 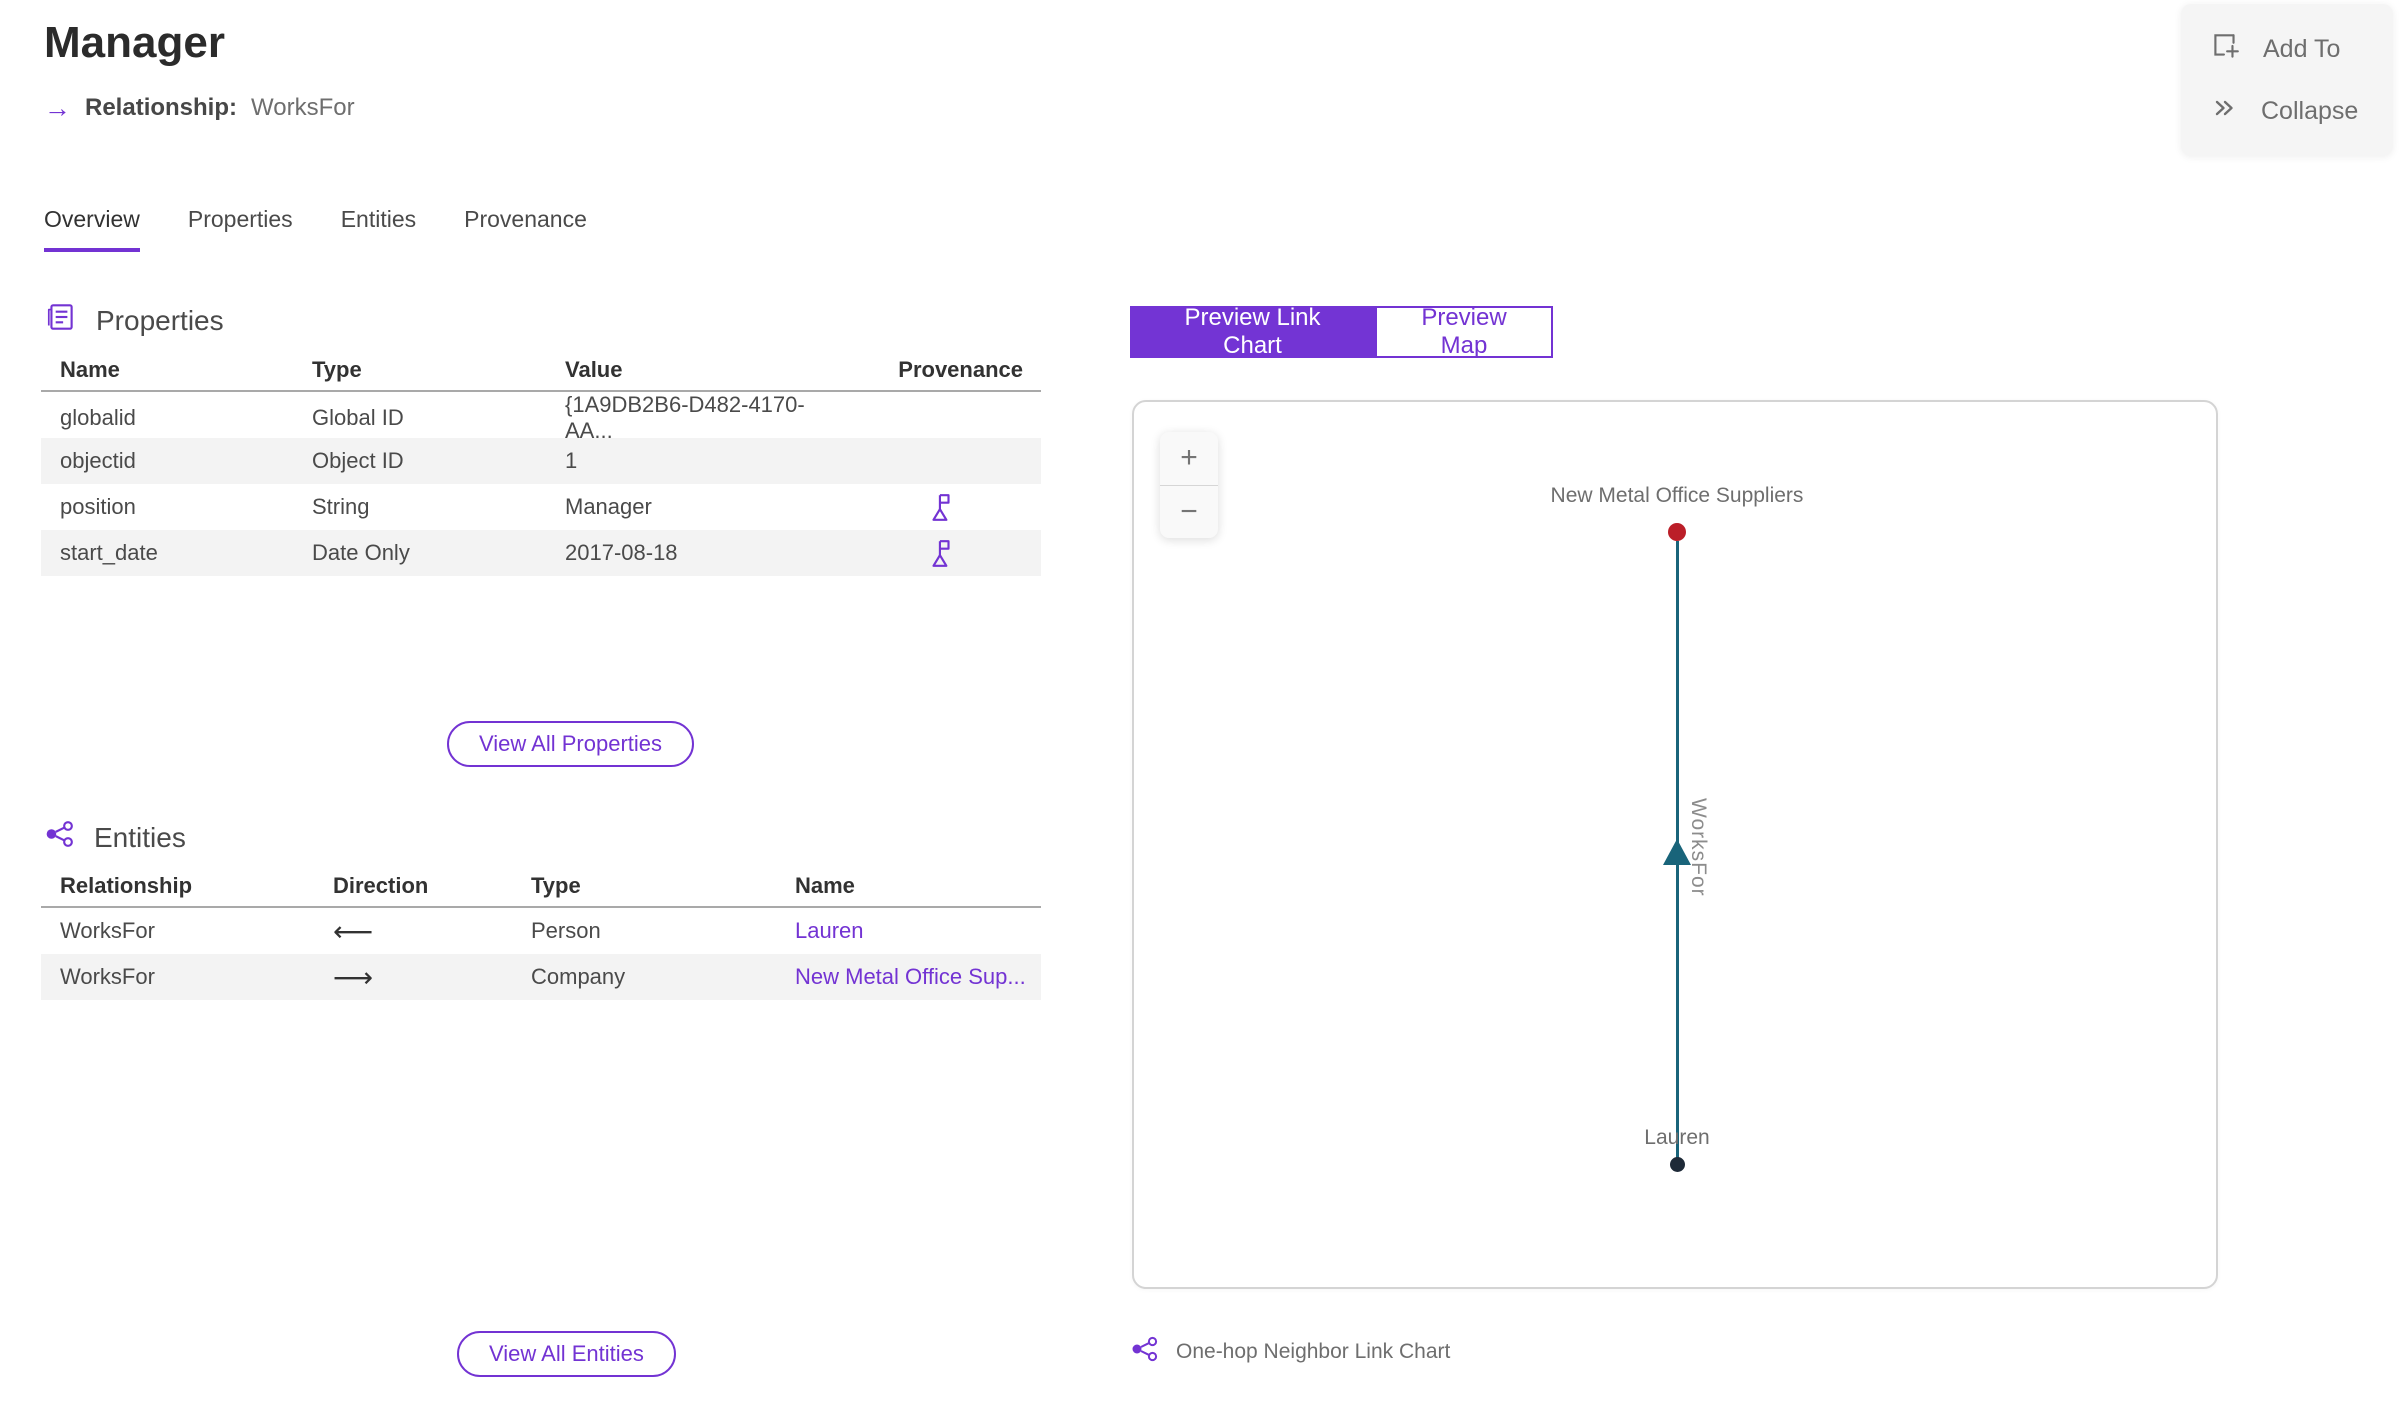 What do you see at coordinates (303, 107) in the screenshot?
I see `relationship-value: WorksFor` at bounding box center [303, 107].